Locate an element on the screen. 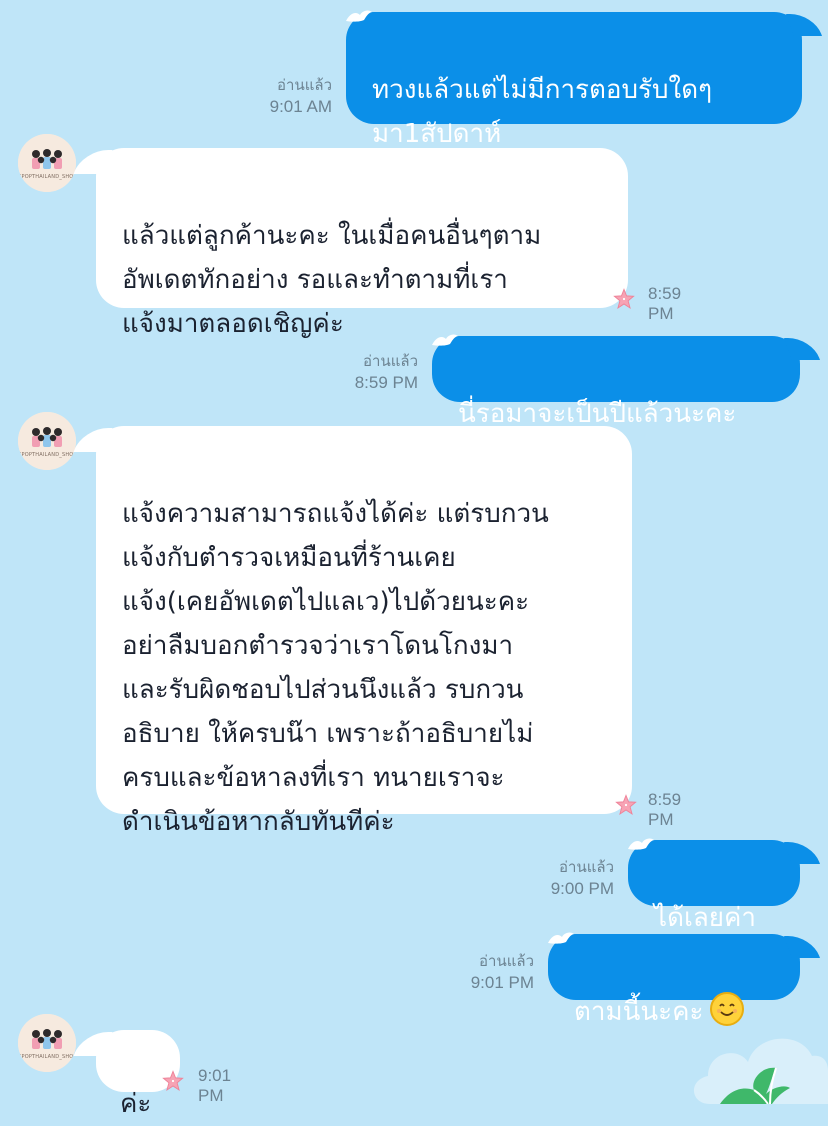  cloud-decoration-icon is located at coordinates (760, 1071).